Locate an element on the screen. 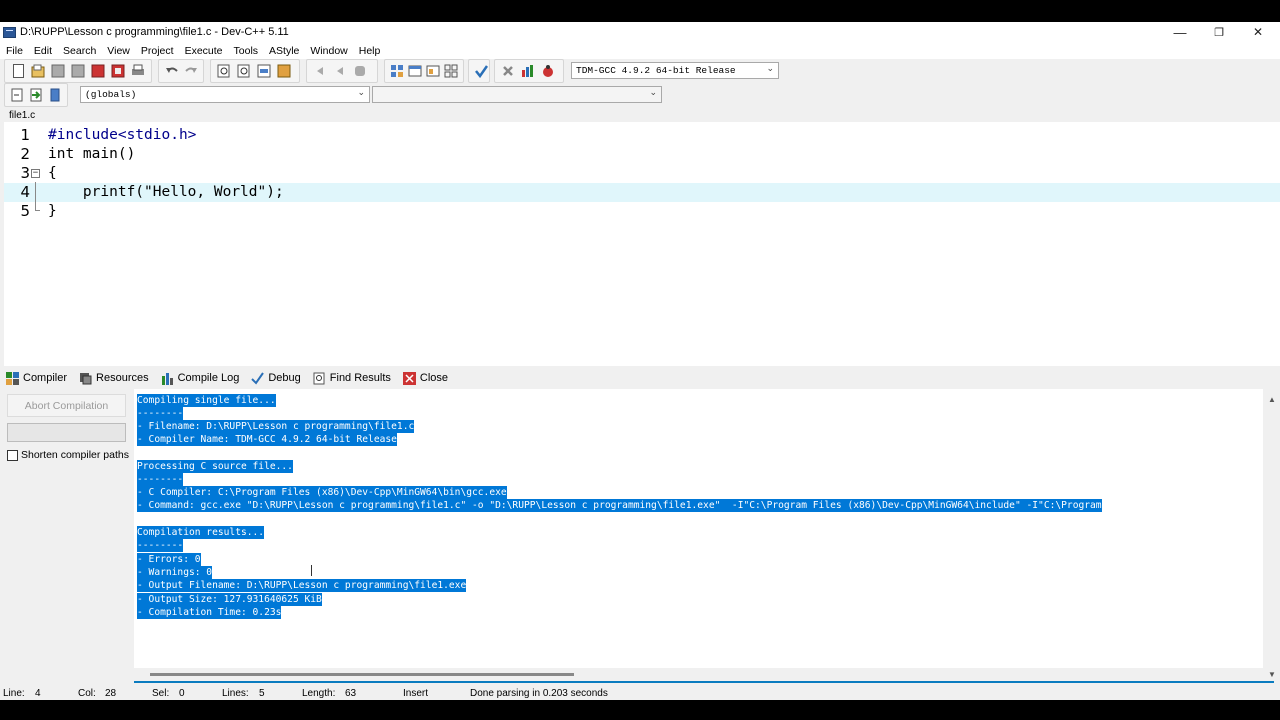 Image resolution: width=1280 pixels, height=720 pixels. profile-chart-icon is located at coordinates (528, 71).